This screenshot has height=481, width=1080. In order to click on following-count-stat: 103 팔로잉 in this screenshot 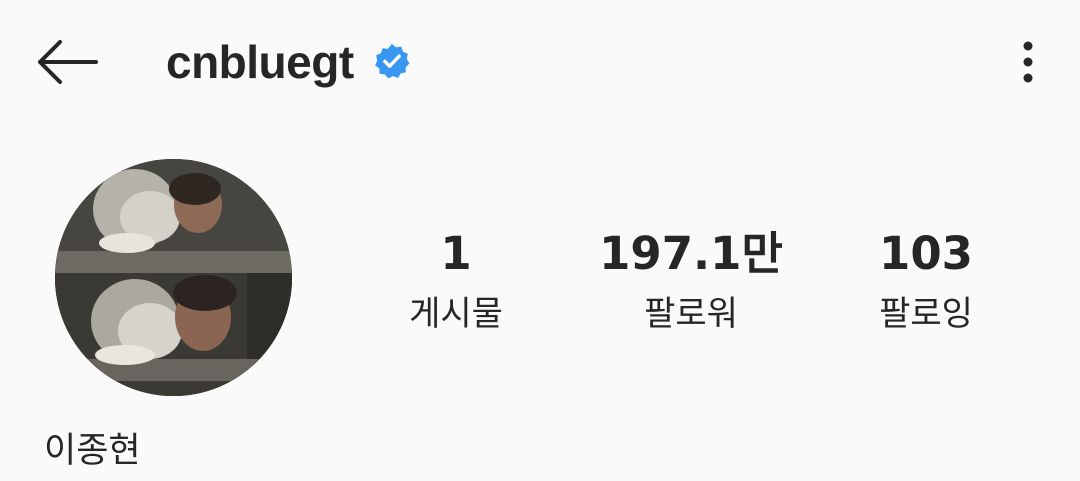, I will do `click(926, 281)`.